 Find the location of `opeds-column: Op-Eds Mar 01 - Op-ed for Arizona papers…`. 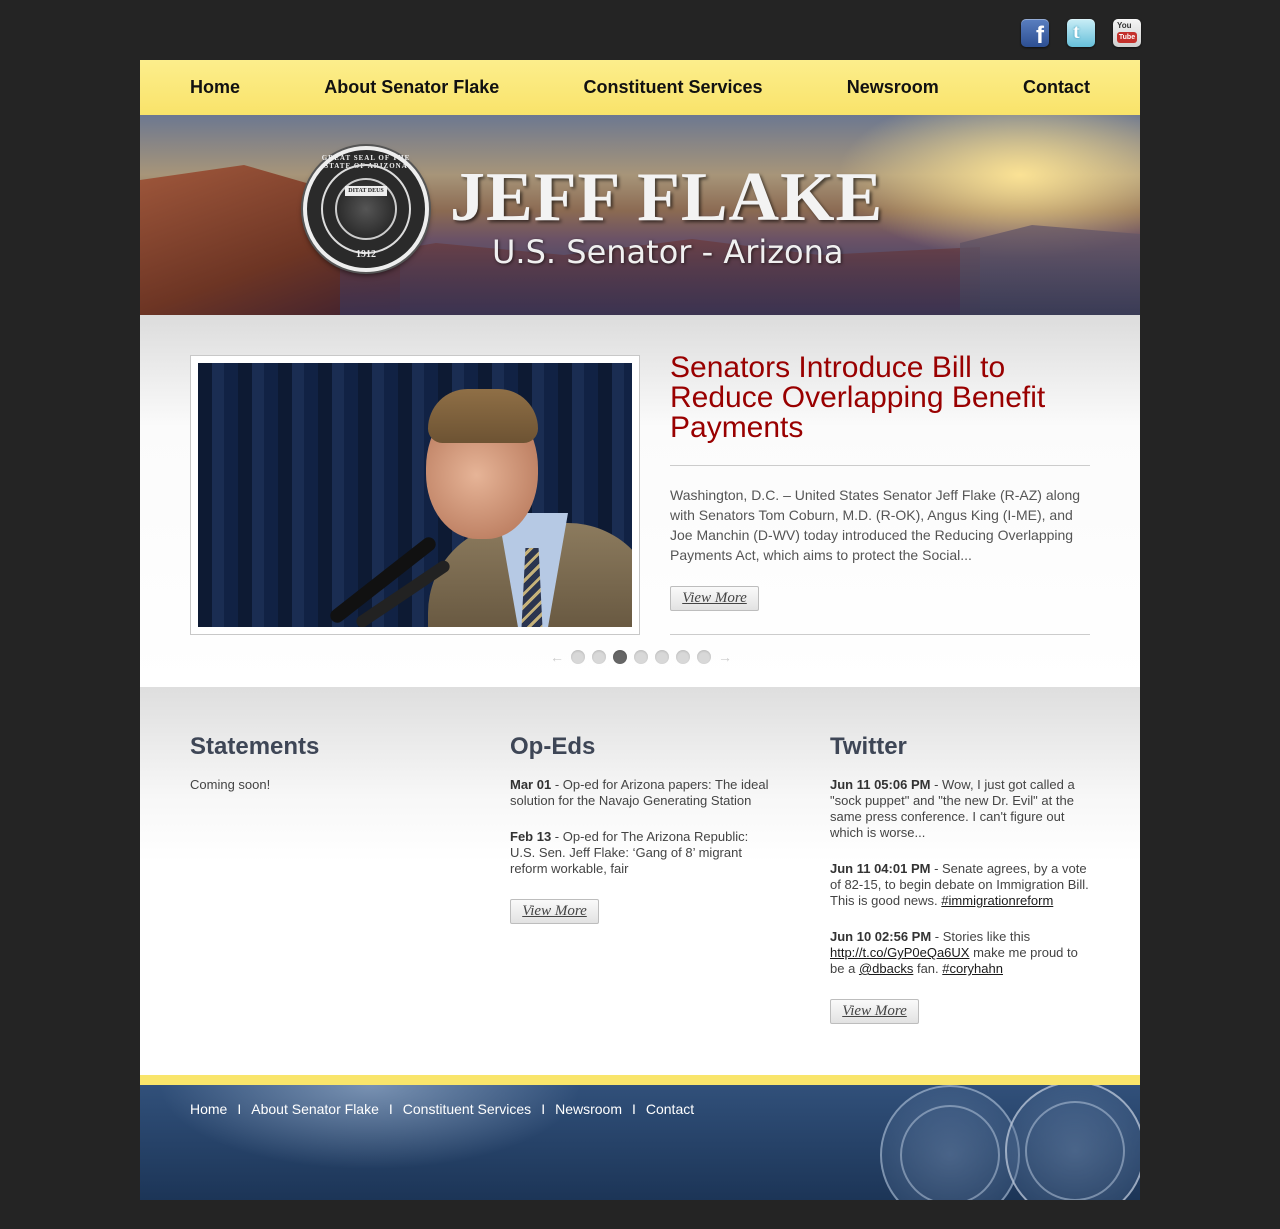

opeds-column: Op-Eds Mar 01 - Op-ed for Arizona papers… is located at coordinates (640, 828).